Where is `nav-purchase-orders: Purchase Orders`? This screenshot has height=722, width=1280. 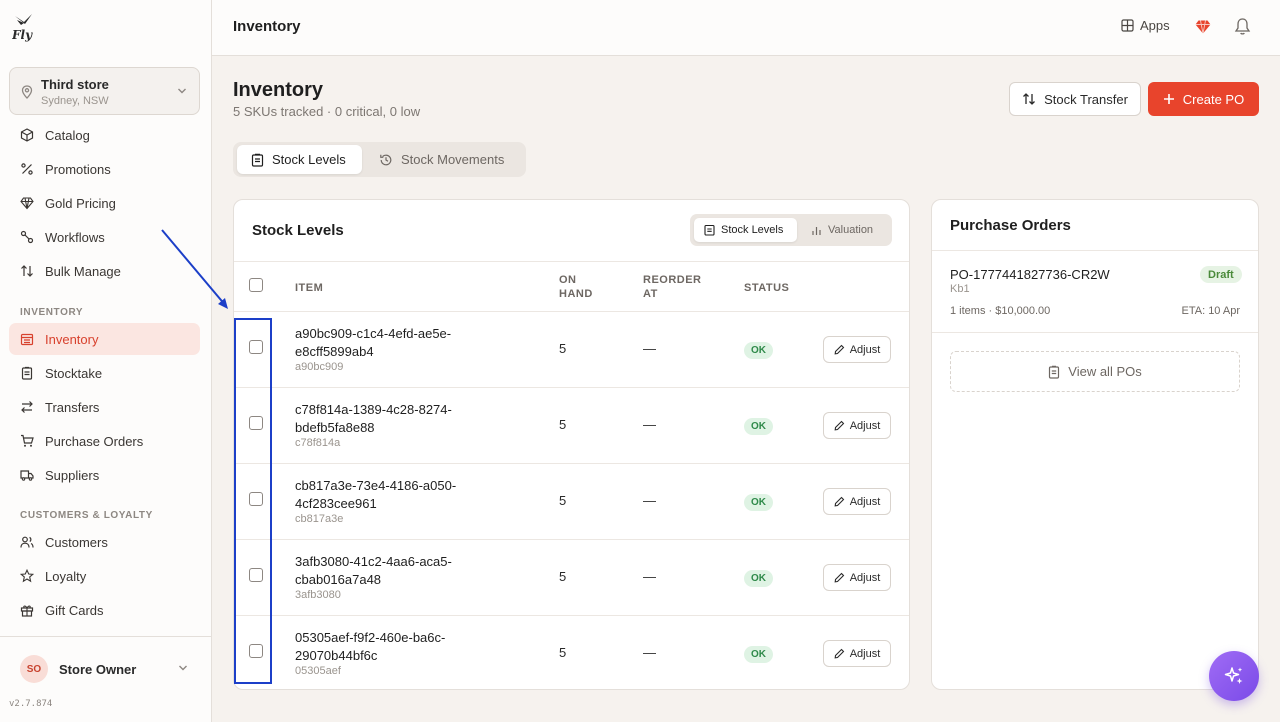
nav-purchase-orders: Purchase Orders is located at coordinates (104, 441).